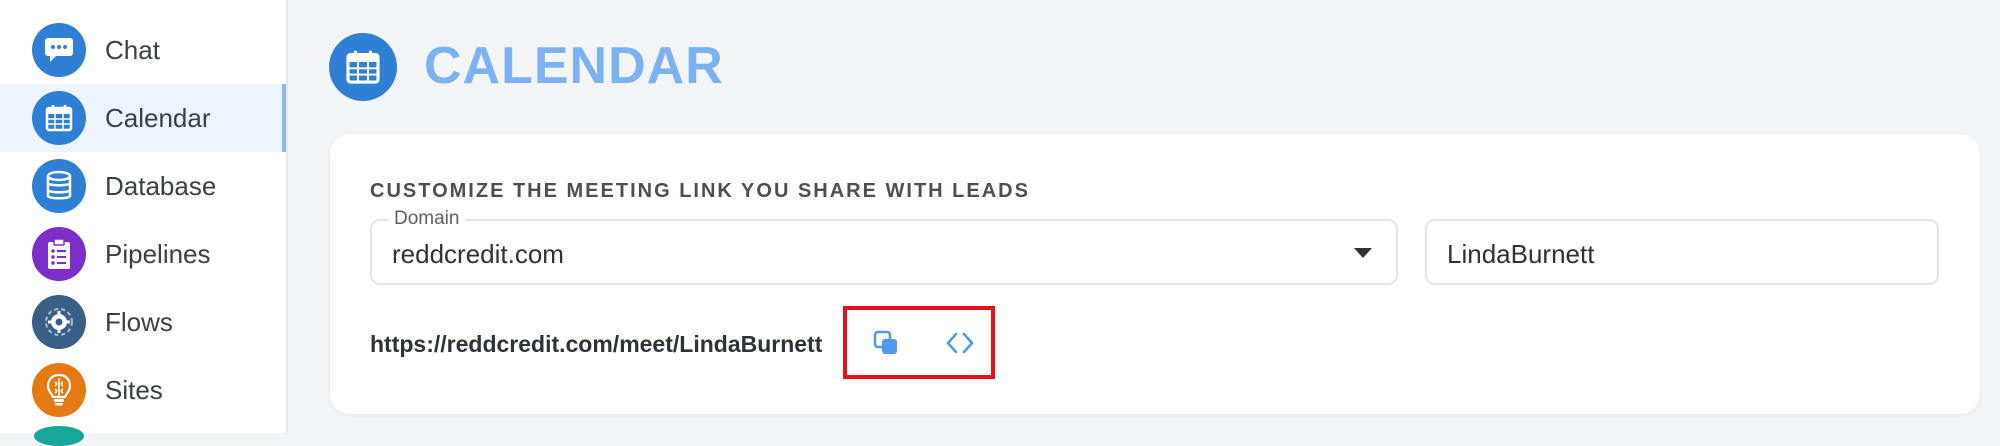 This screenshot has height=446, width=2000. I want to click on copy-icon, so click(885, 342).